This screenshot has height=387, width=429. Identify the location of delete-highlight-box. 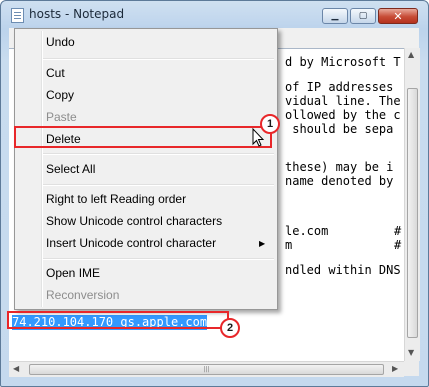
(143, 137).